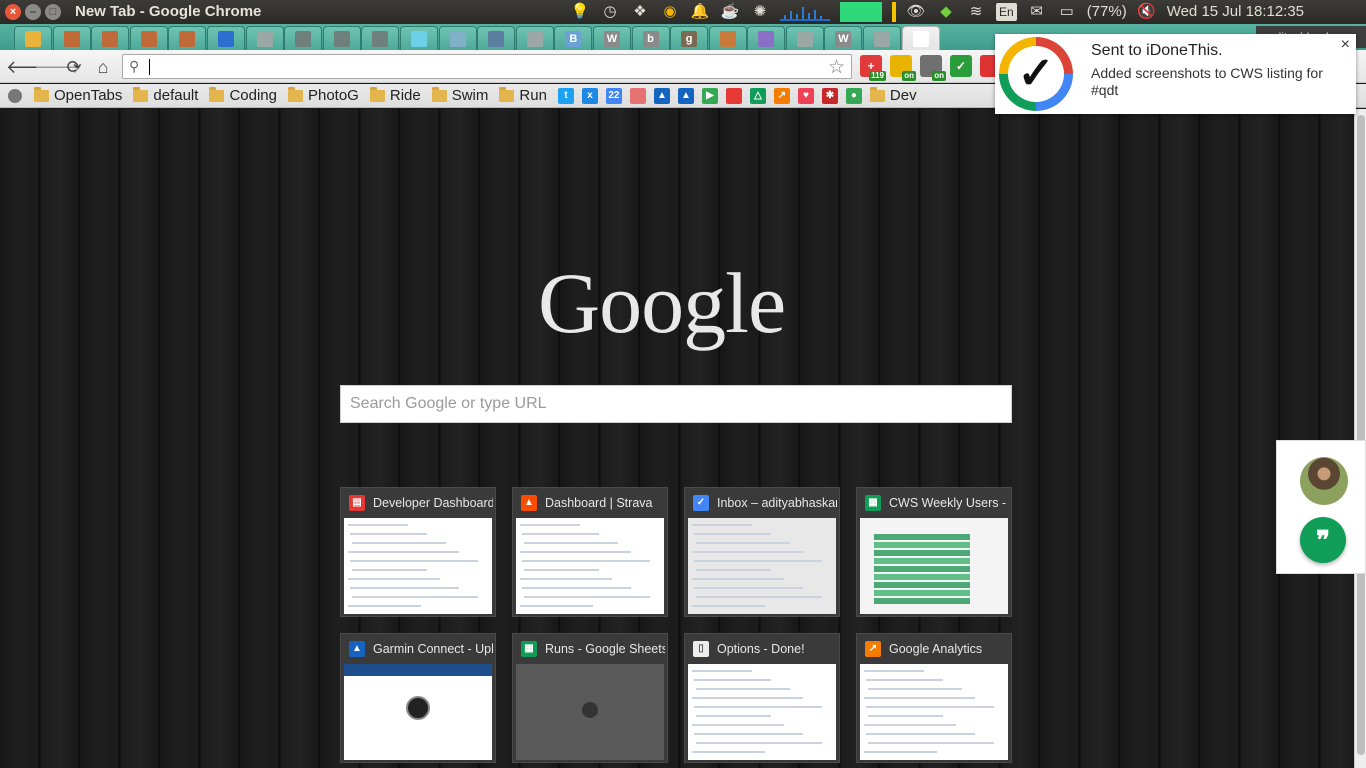 The height and width of the screenshot is (768, 1366). What do you see at coordinates (730, 12) in the screenshot?
I see `cup-icon: ☕` at bounding box center [730, 12].